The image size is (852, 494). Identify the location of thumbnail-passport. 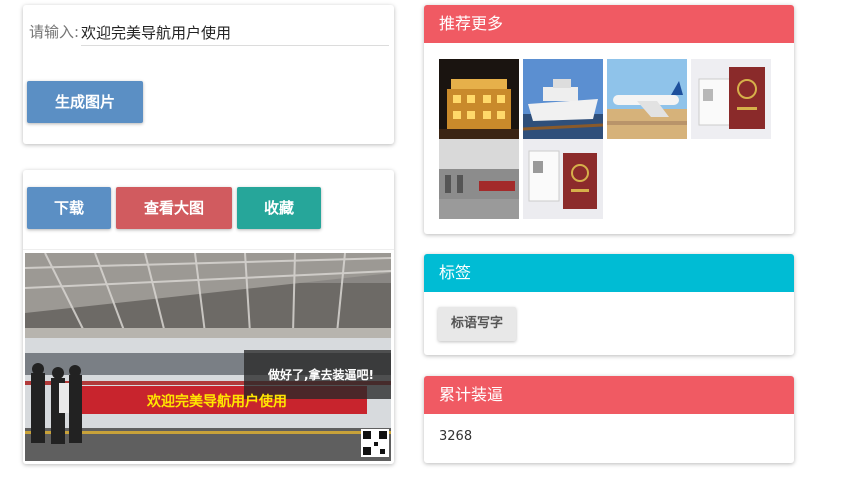
(731, 99).